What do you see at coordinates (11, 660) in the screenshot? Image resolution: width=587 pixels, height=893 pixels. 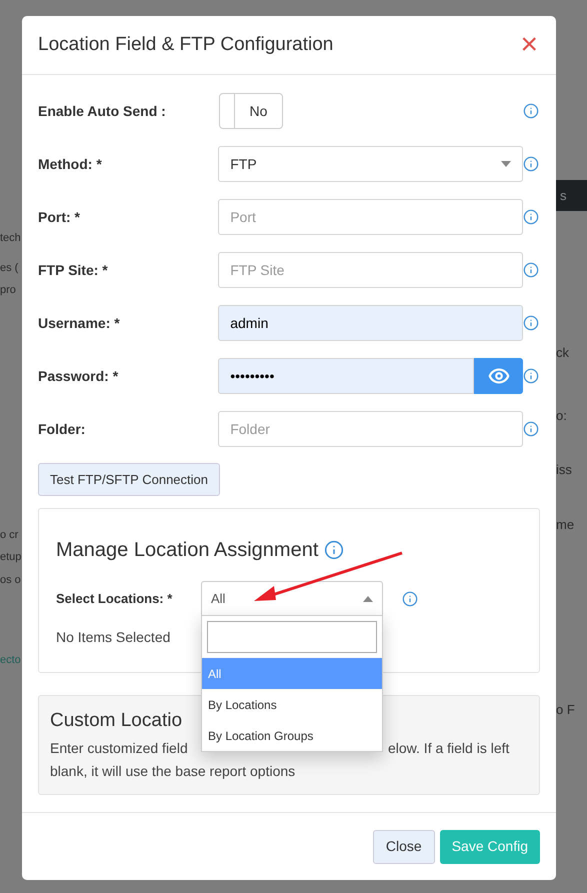 I see `background-text: ecto` at bounding box center [11, 660].